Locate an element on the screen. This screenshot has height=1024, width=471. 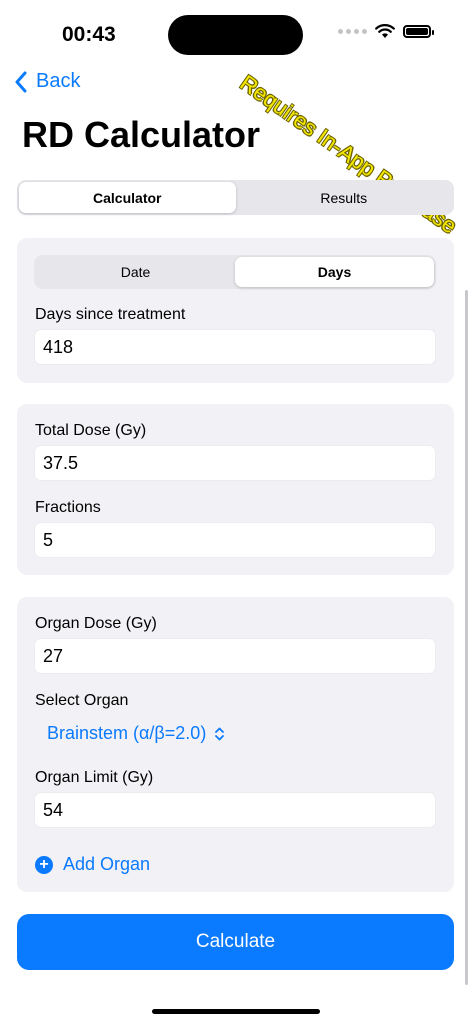
total-dose-label: Total Dose (Gy) is located at coordinates (91, 430).